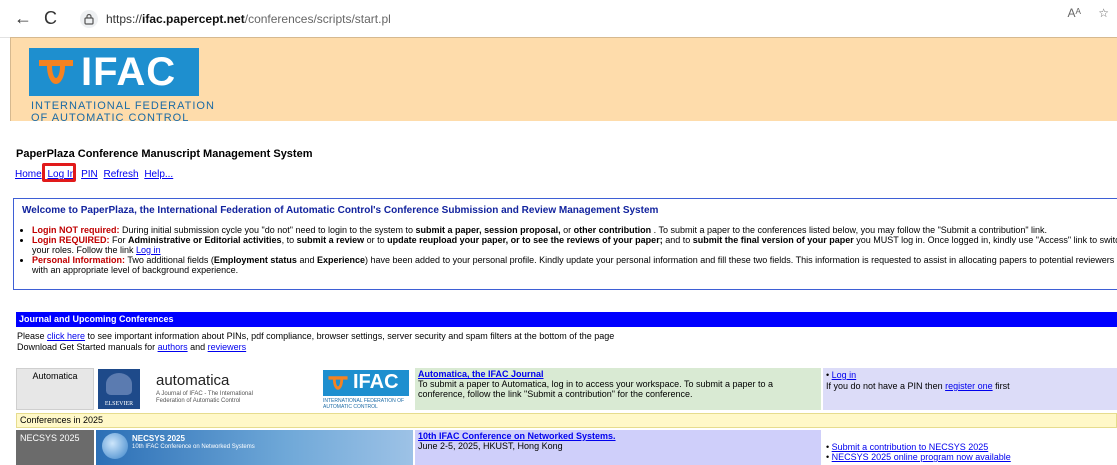 The image size is (1117, 465). I want to click on nav-refresh-link: Refresh, so click(121, 174).